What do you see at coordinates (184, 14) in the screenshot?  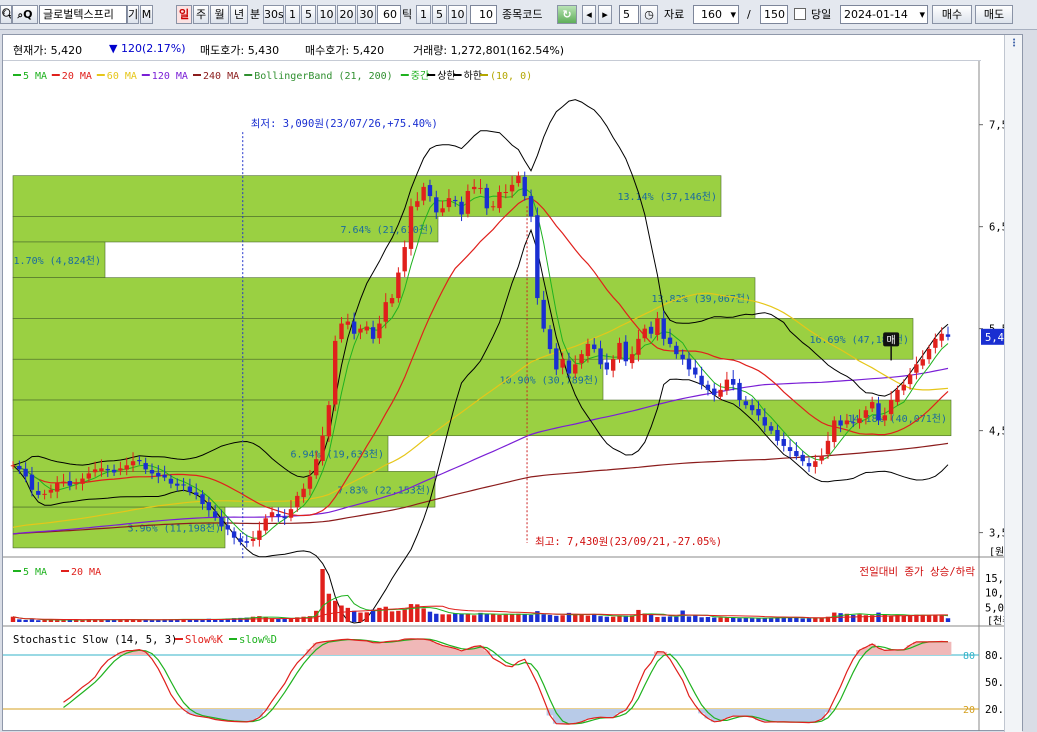 I see `tab-daily: 일` at bounding box center [184, 14].